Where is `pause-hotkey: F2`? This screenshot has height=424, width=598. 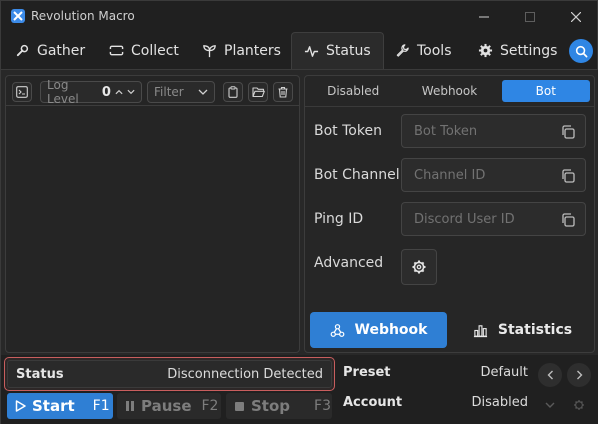 pause-hotkey: F2 is located at coordinates (210, 406).